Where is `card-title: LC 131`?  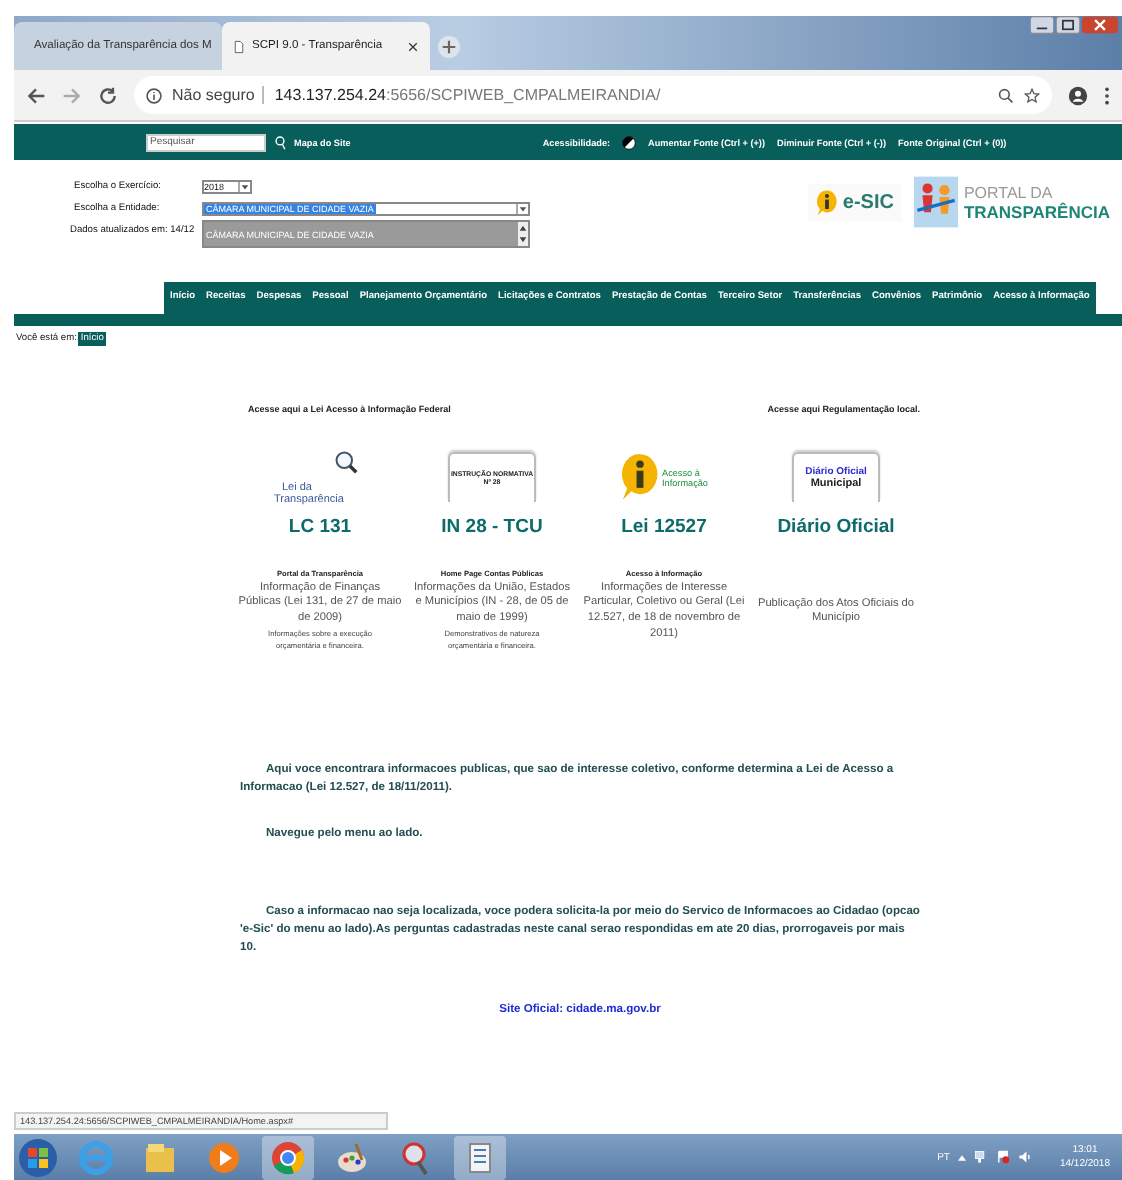 card-title: LC 131 is located at coordinates (320, 526).